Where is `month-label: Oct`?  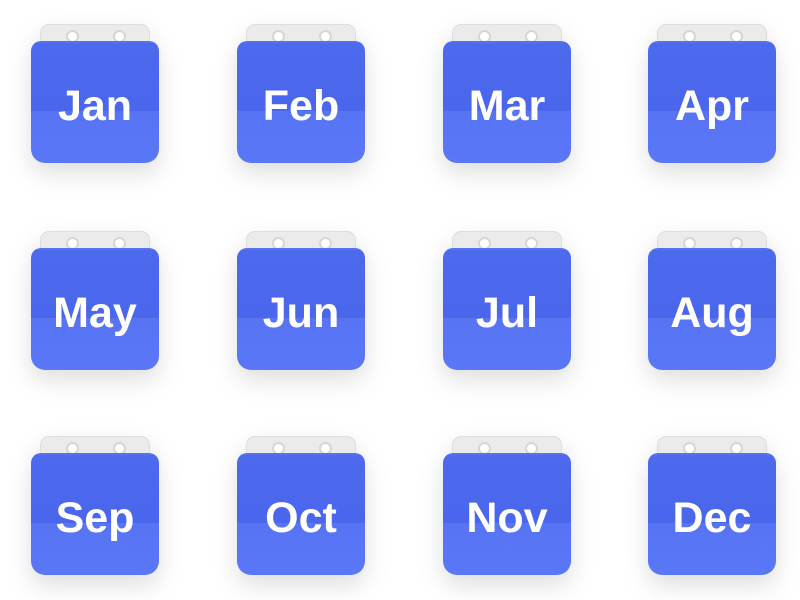
month-label: Oct is located at coordinates (301, 518).